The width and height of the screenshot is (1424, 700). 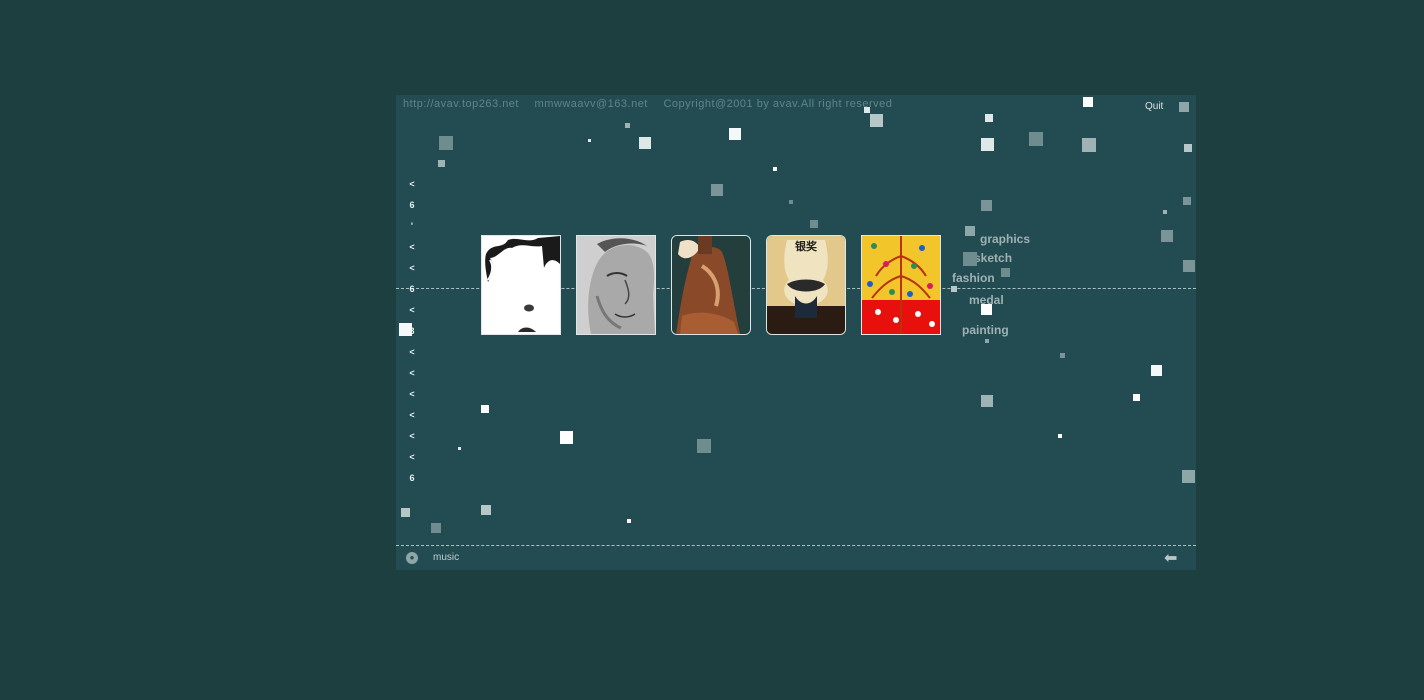 I want to click on fashion-figure-image, so click(x=711, y=285).